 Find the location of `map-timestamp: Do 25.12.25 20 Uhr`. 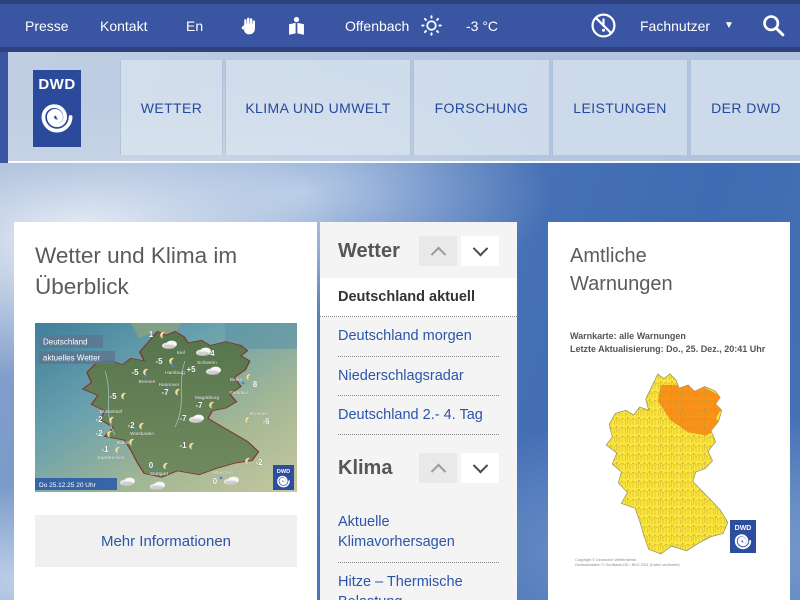

map-timestamp: Do 25.12.25 20 Uhr is located at coordinates (76, 484).